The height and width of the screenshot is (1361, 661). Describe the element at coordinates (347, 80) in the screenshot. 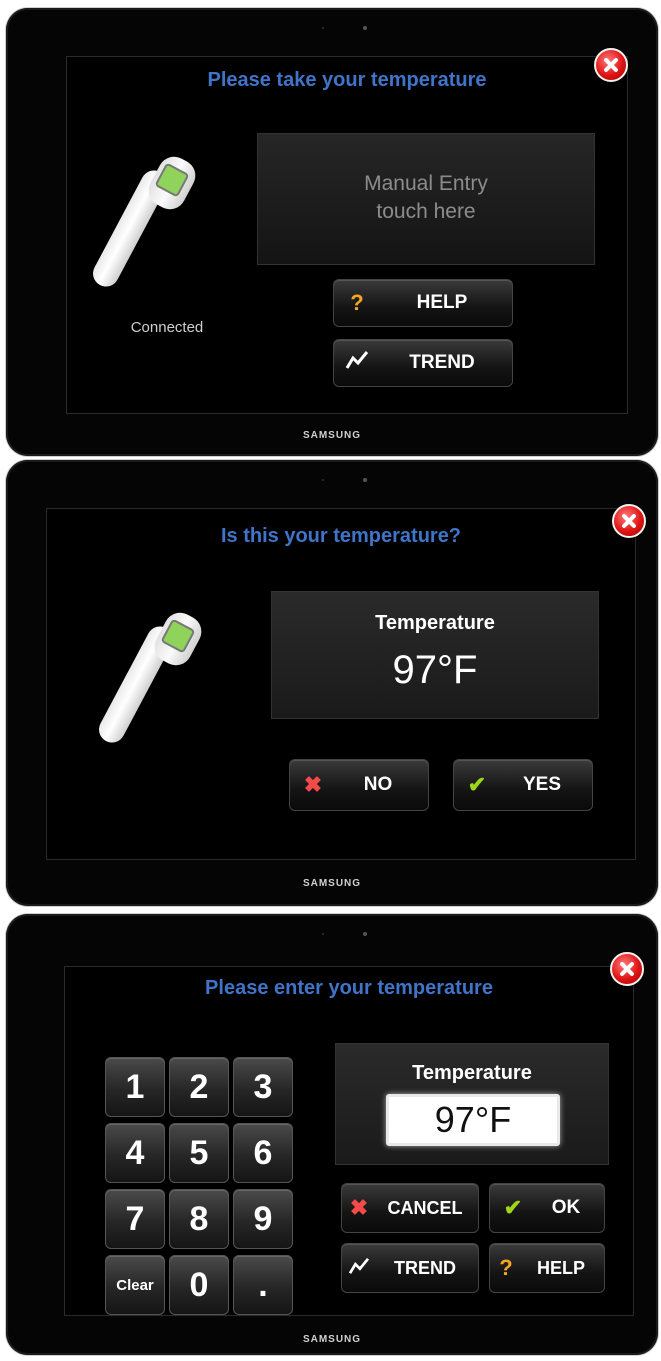

I see `page-title: Please take your temperature` at that location.